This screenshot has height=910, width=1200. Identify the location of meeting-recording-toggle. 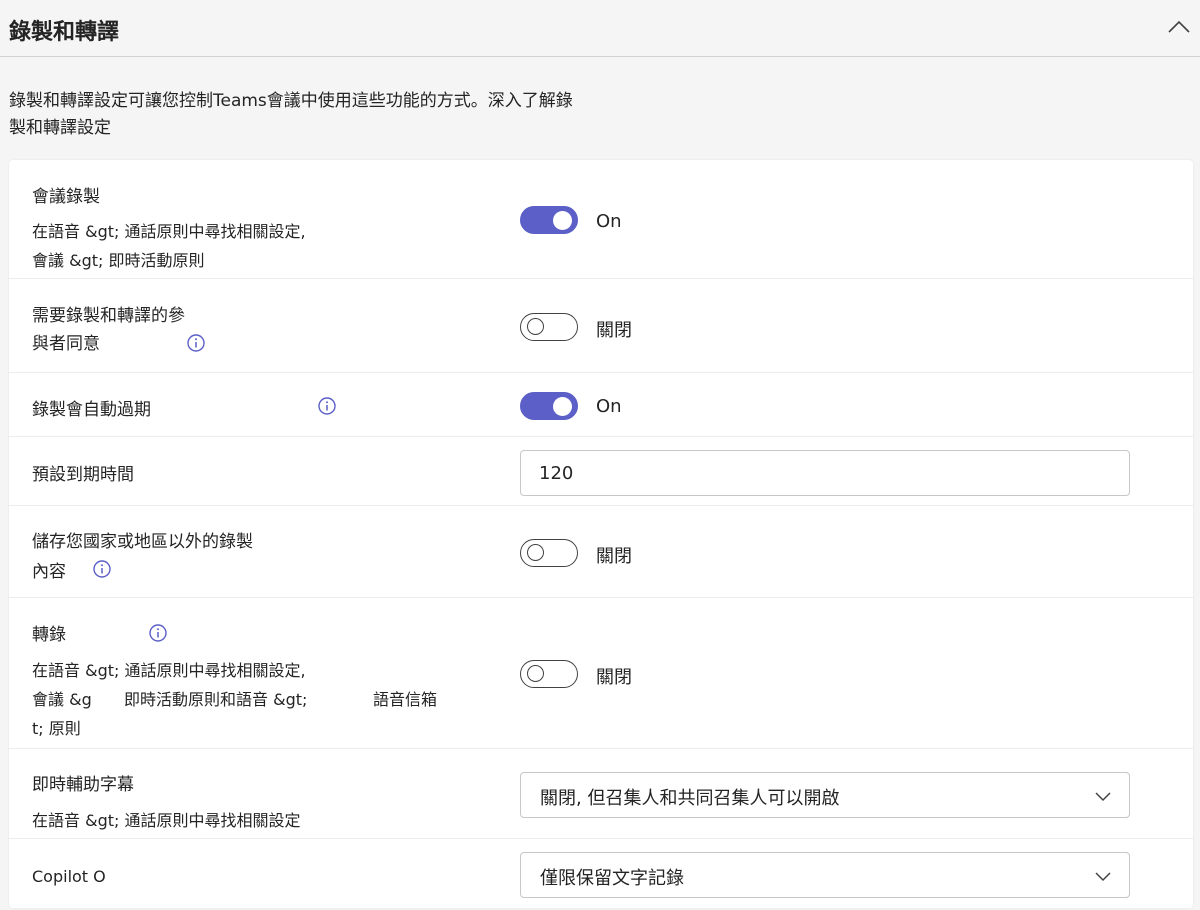
(549, 220).